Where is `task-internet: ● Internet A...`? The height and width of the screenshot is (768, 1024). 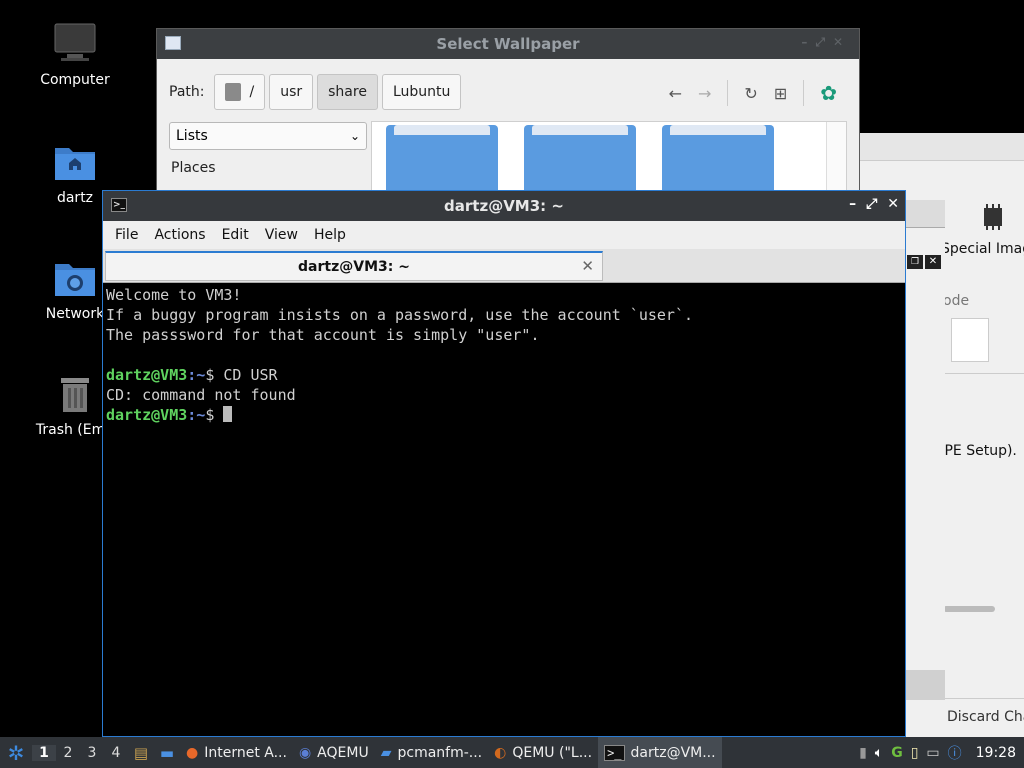
task-internet: ● Internet A... is located at coordinates (236, 752).